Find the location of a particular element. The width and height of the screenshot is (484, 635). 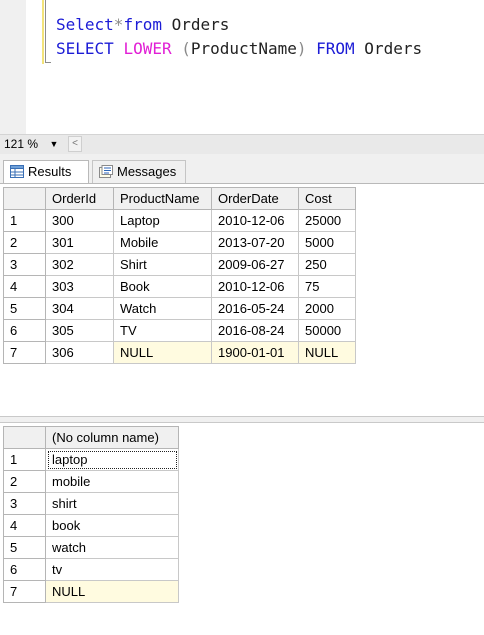

grid-cell: 5000 is located at coordinates (327, 242).